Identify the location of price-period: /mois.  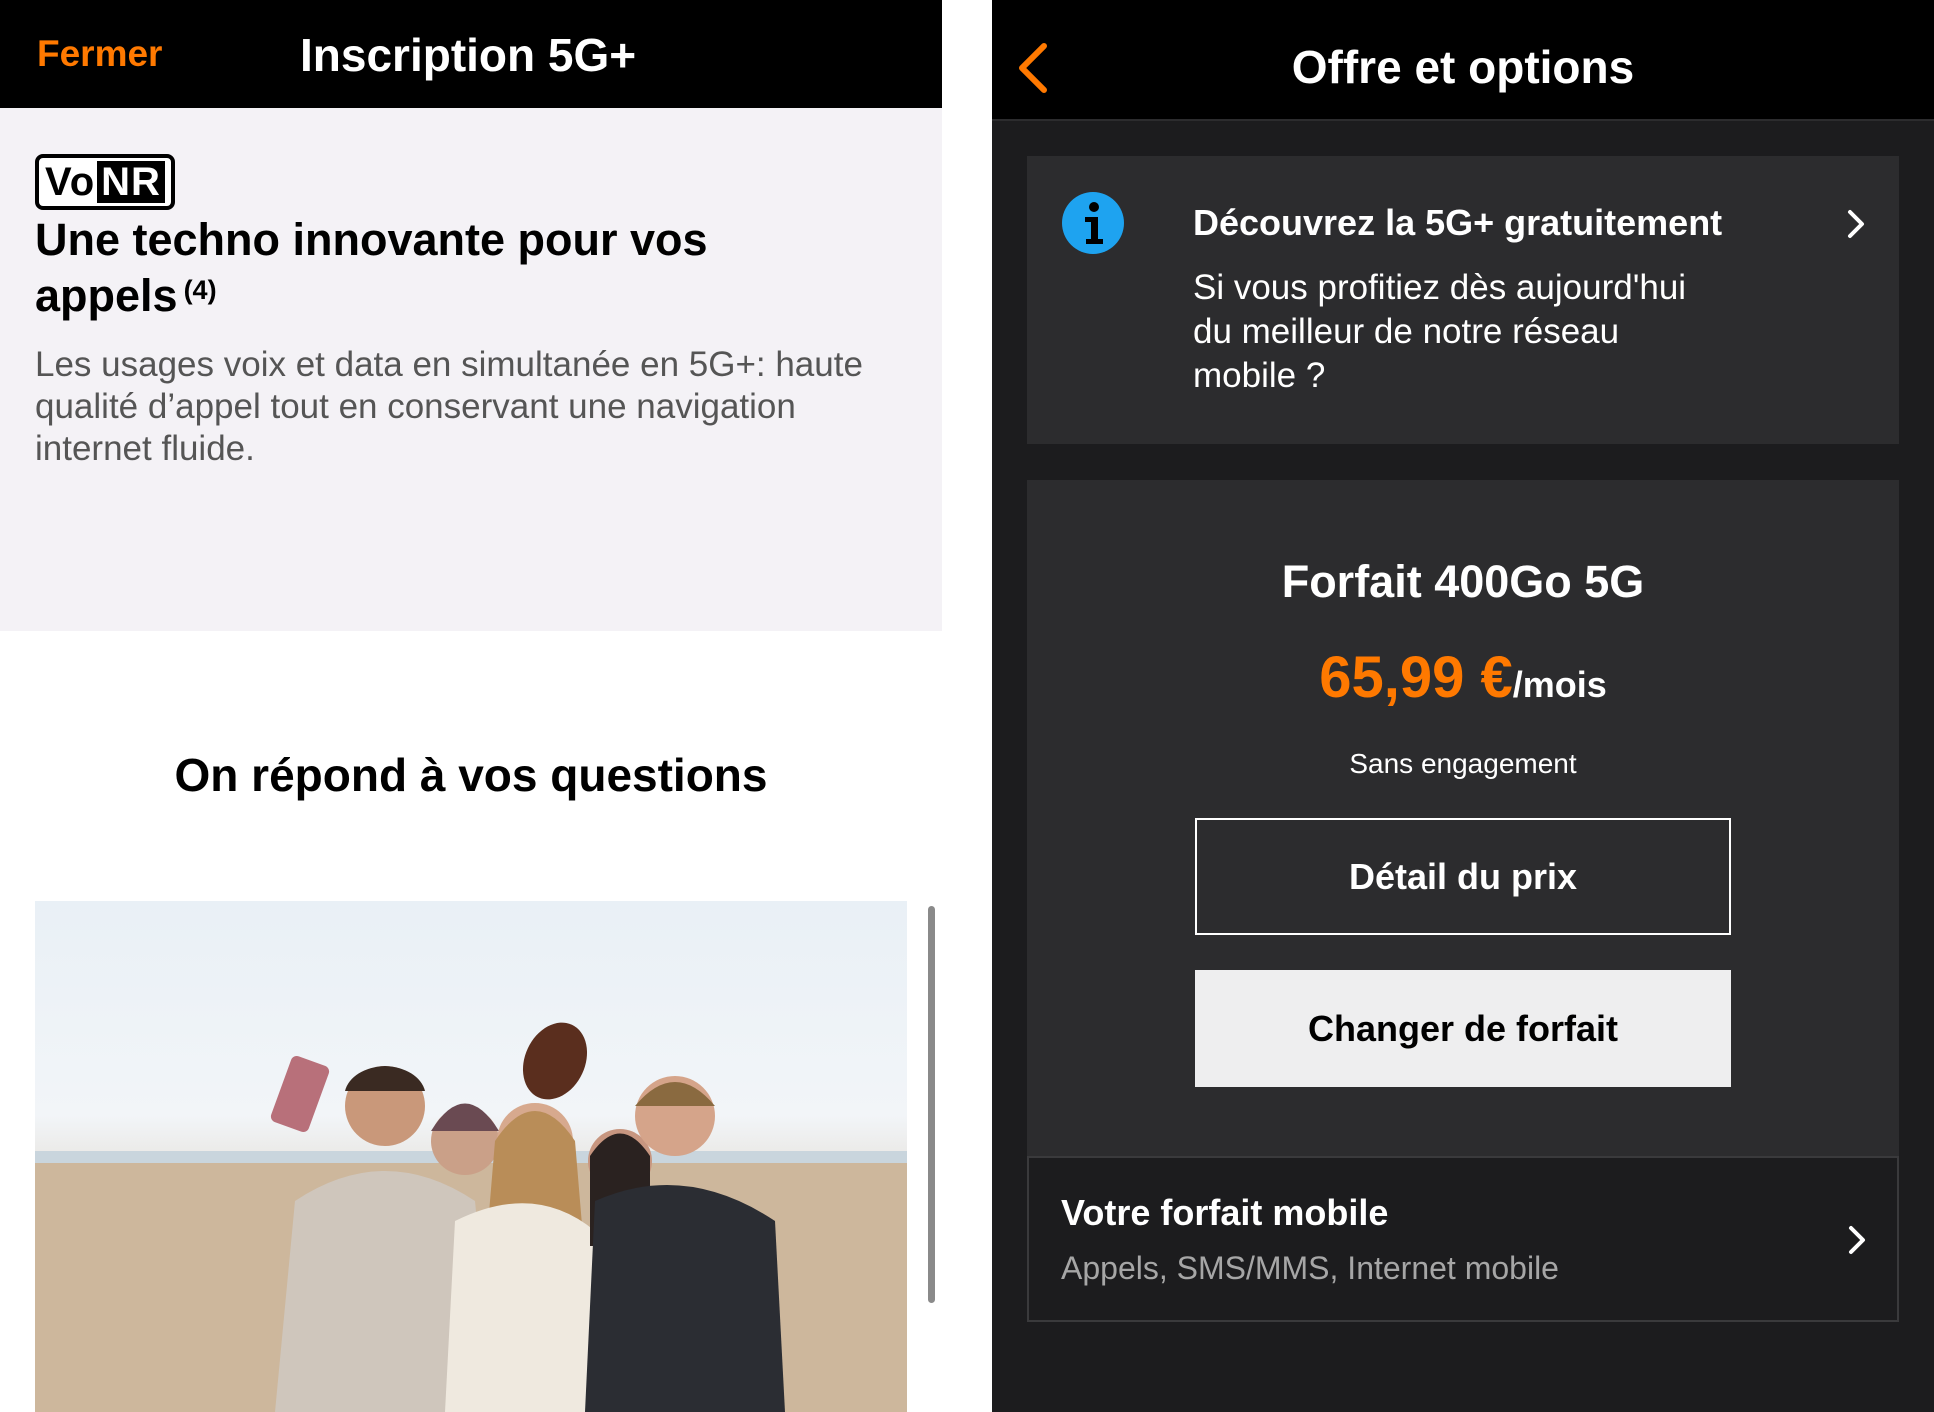
(1559, 684).